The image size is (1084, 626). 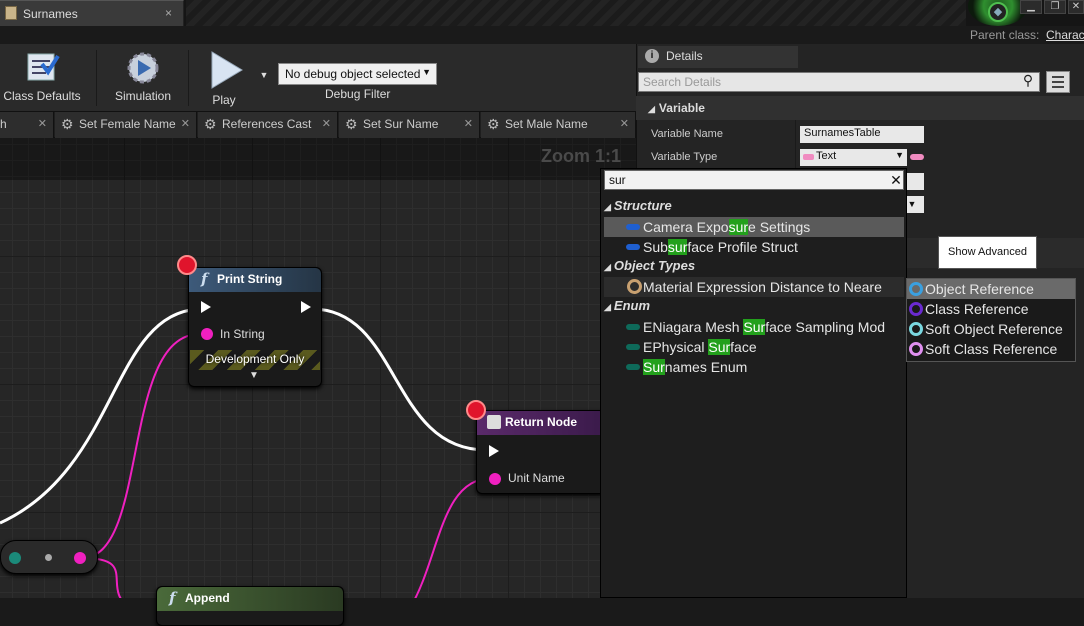 I want to click on category-enum: ◢ Enum, so click(x=627, y=305).